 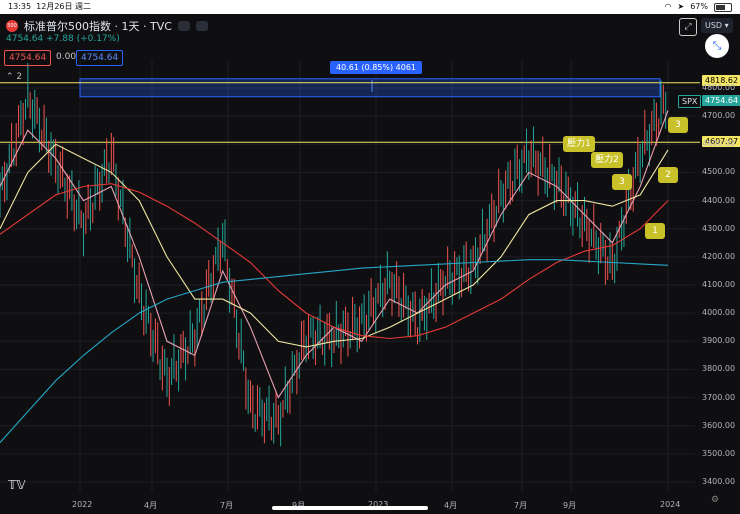 What do you see at coordinates (350, 508) in the screenshot?
I see `home-indicator` at bounding box center [350, 508].